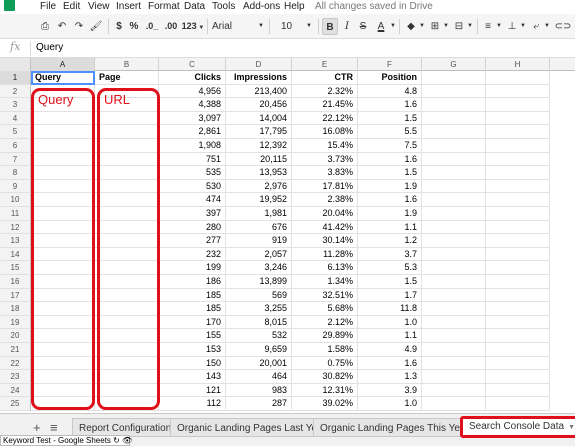 Image resolution: width=575 pixels, height=446 pixels. Describe the element at coordinates (259, 390) in the screenshot. I see `impressions-cell: 983` at that location.